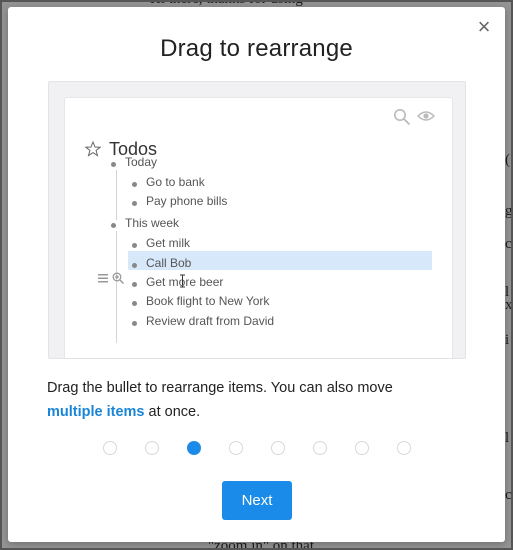 The width and height of the screenshot is (513, 550). I want to click on modal-title: Drag to rearrange, so click(256, 48).